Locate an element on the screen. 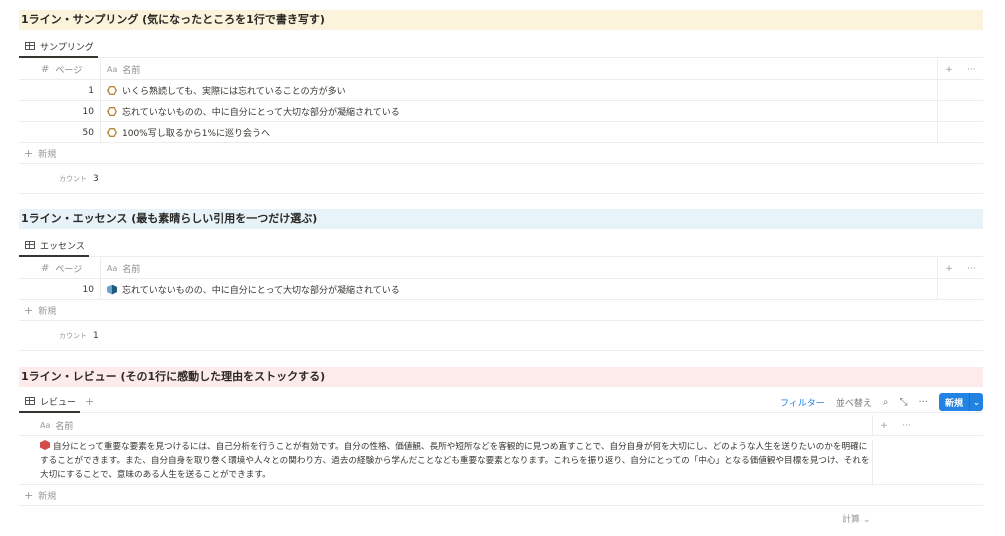 The height and width of the screenshot is (536, 1005). section-heading-review: 1ライン・レビュー (その1行に感動した理由をストックする) is located at coordinates (501, 377).